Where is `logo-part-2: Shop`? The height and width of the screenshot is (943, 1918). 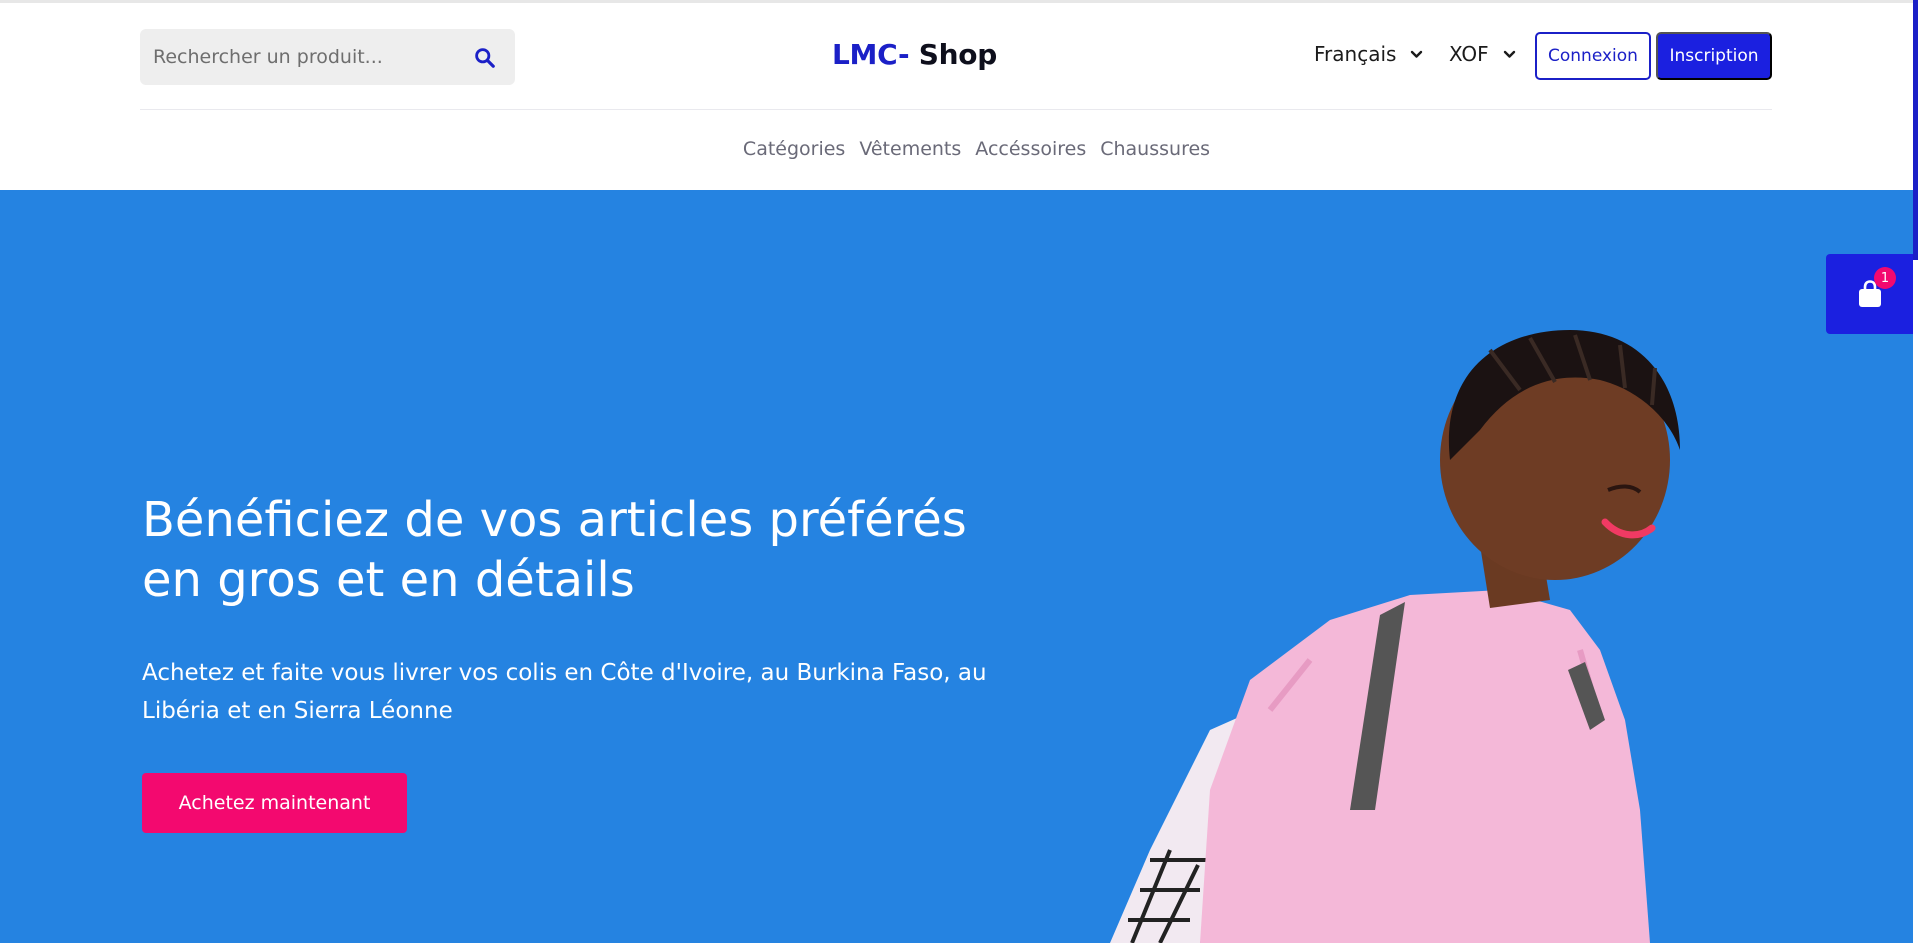
logo-part-2: Shop is located at coordinates (953, 54).